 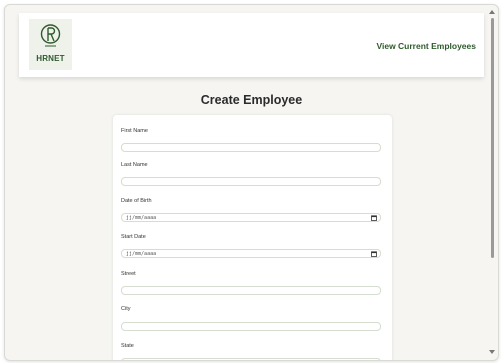 I want to click on first-name-input, so click(x=251, y=147).